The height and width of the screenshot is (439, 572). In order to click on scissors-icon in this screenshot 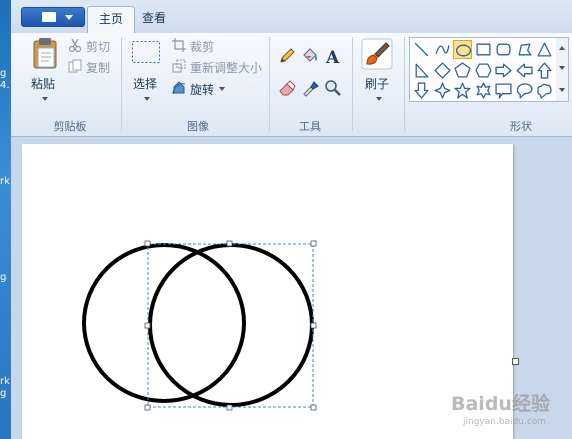, I will do `click(75, 45)`.